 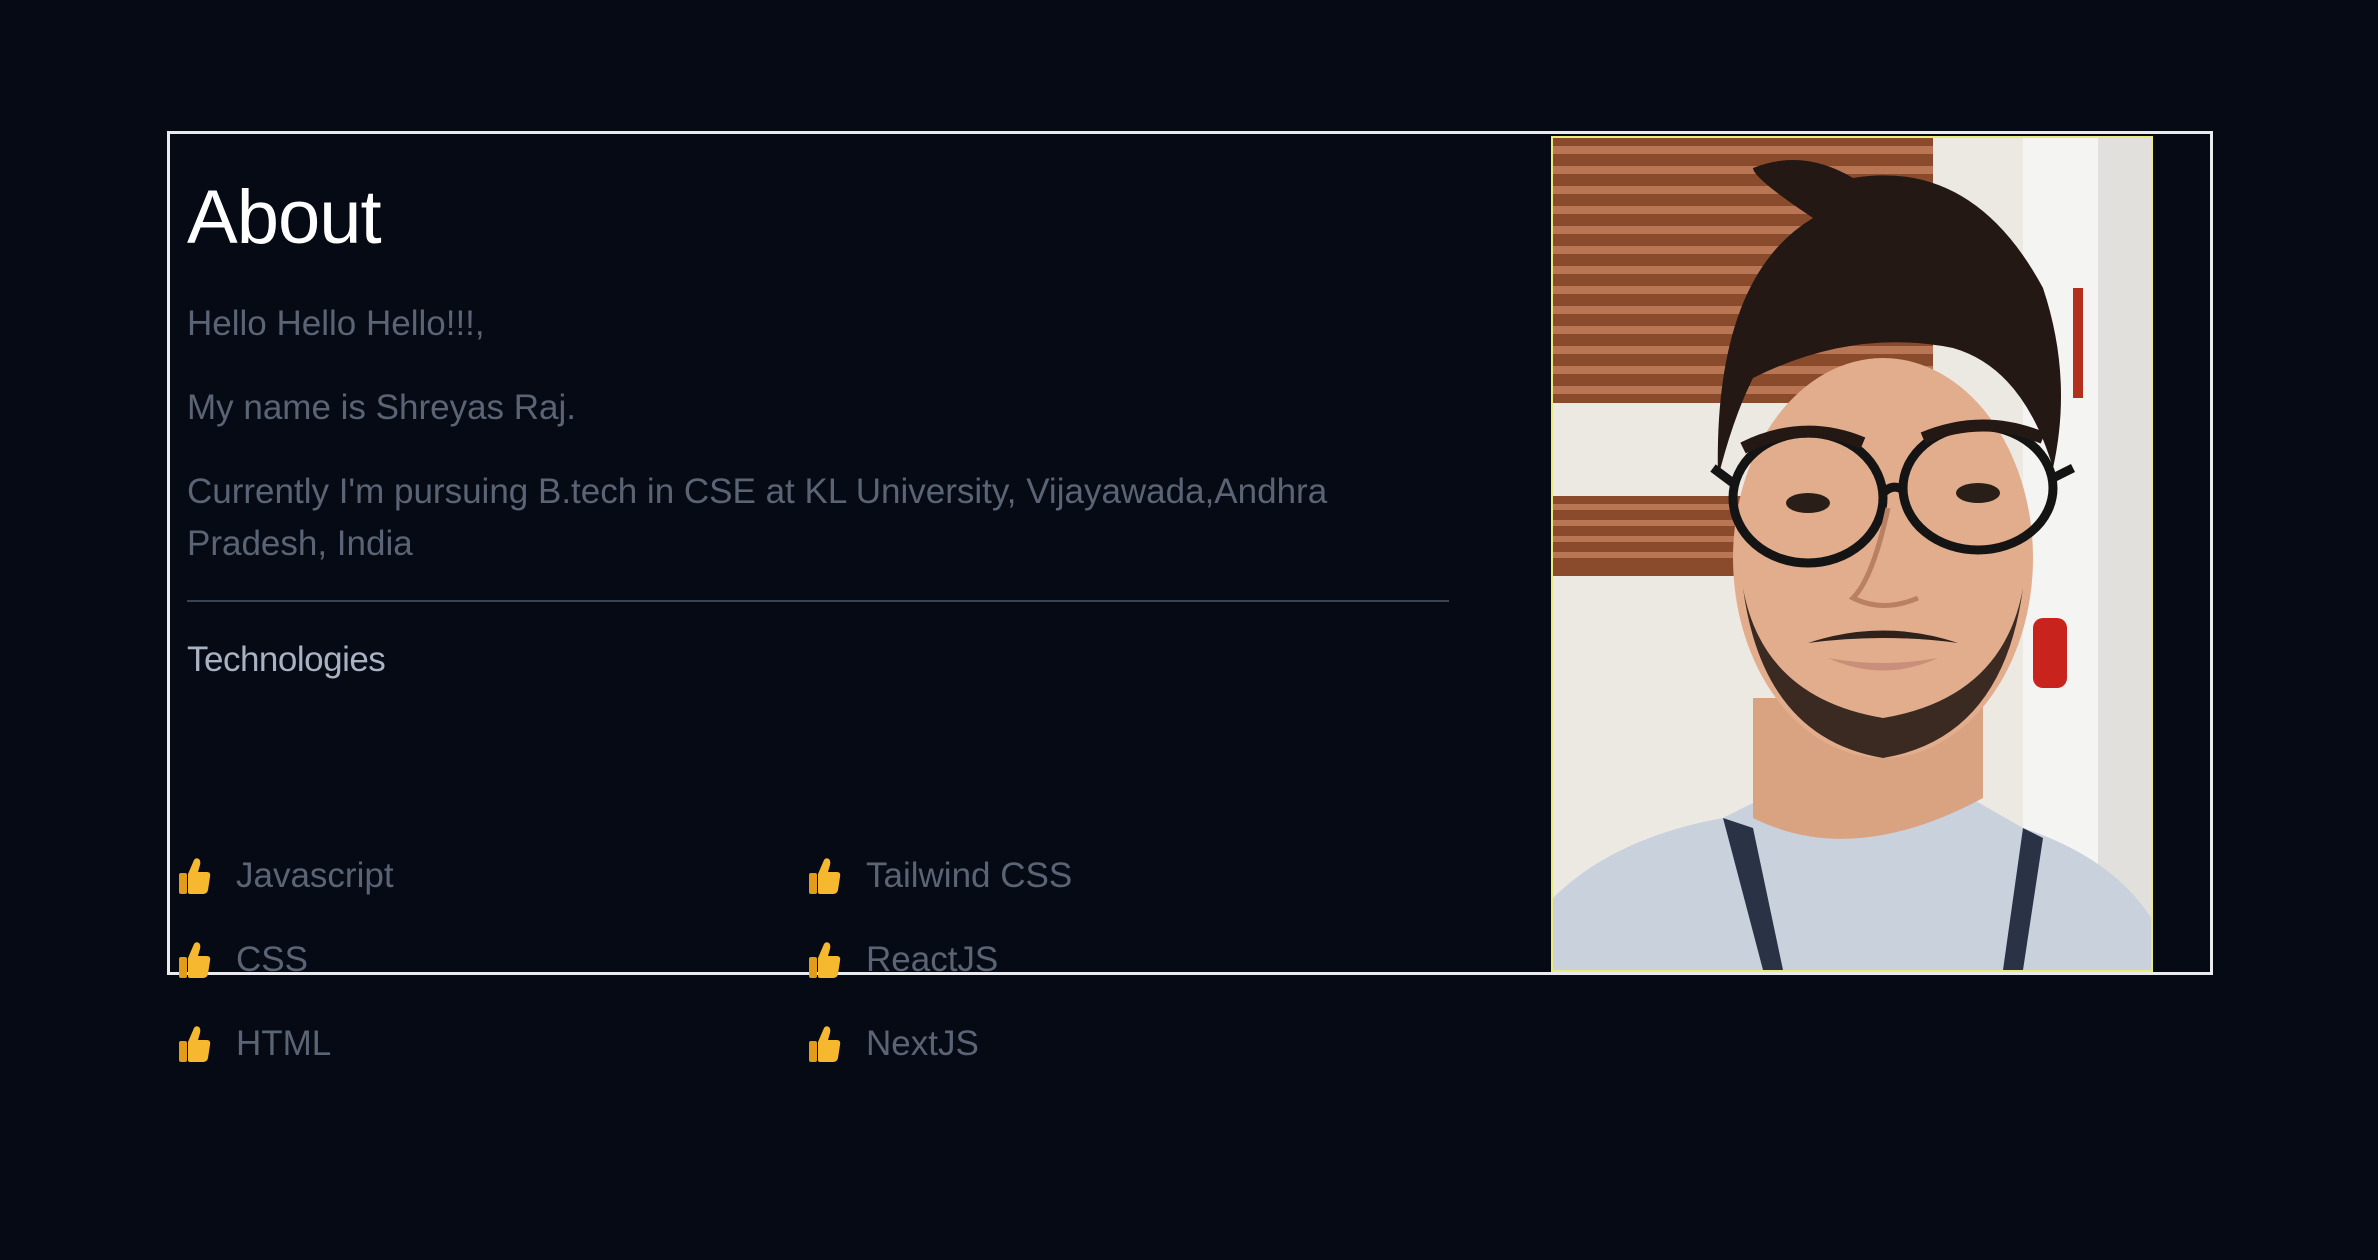 I want to click on section-divider, so click(x=818, y=601).